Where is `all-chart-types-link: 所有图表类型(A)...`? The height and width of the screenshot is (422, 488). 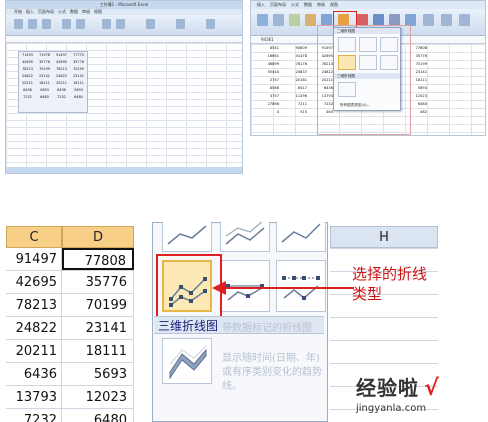
all-chart-types-link: 所有图表类型(A)... is located at coordinates (367, 105).